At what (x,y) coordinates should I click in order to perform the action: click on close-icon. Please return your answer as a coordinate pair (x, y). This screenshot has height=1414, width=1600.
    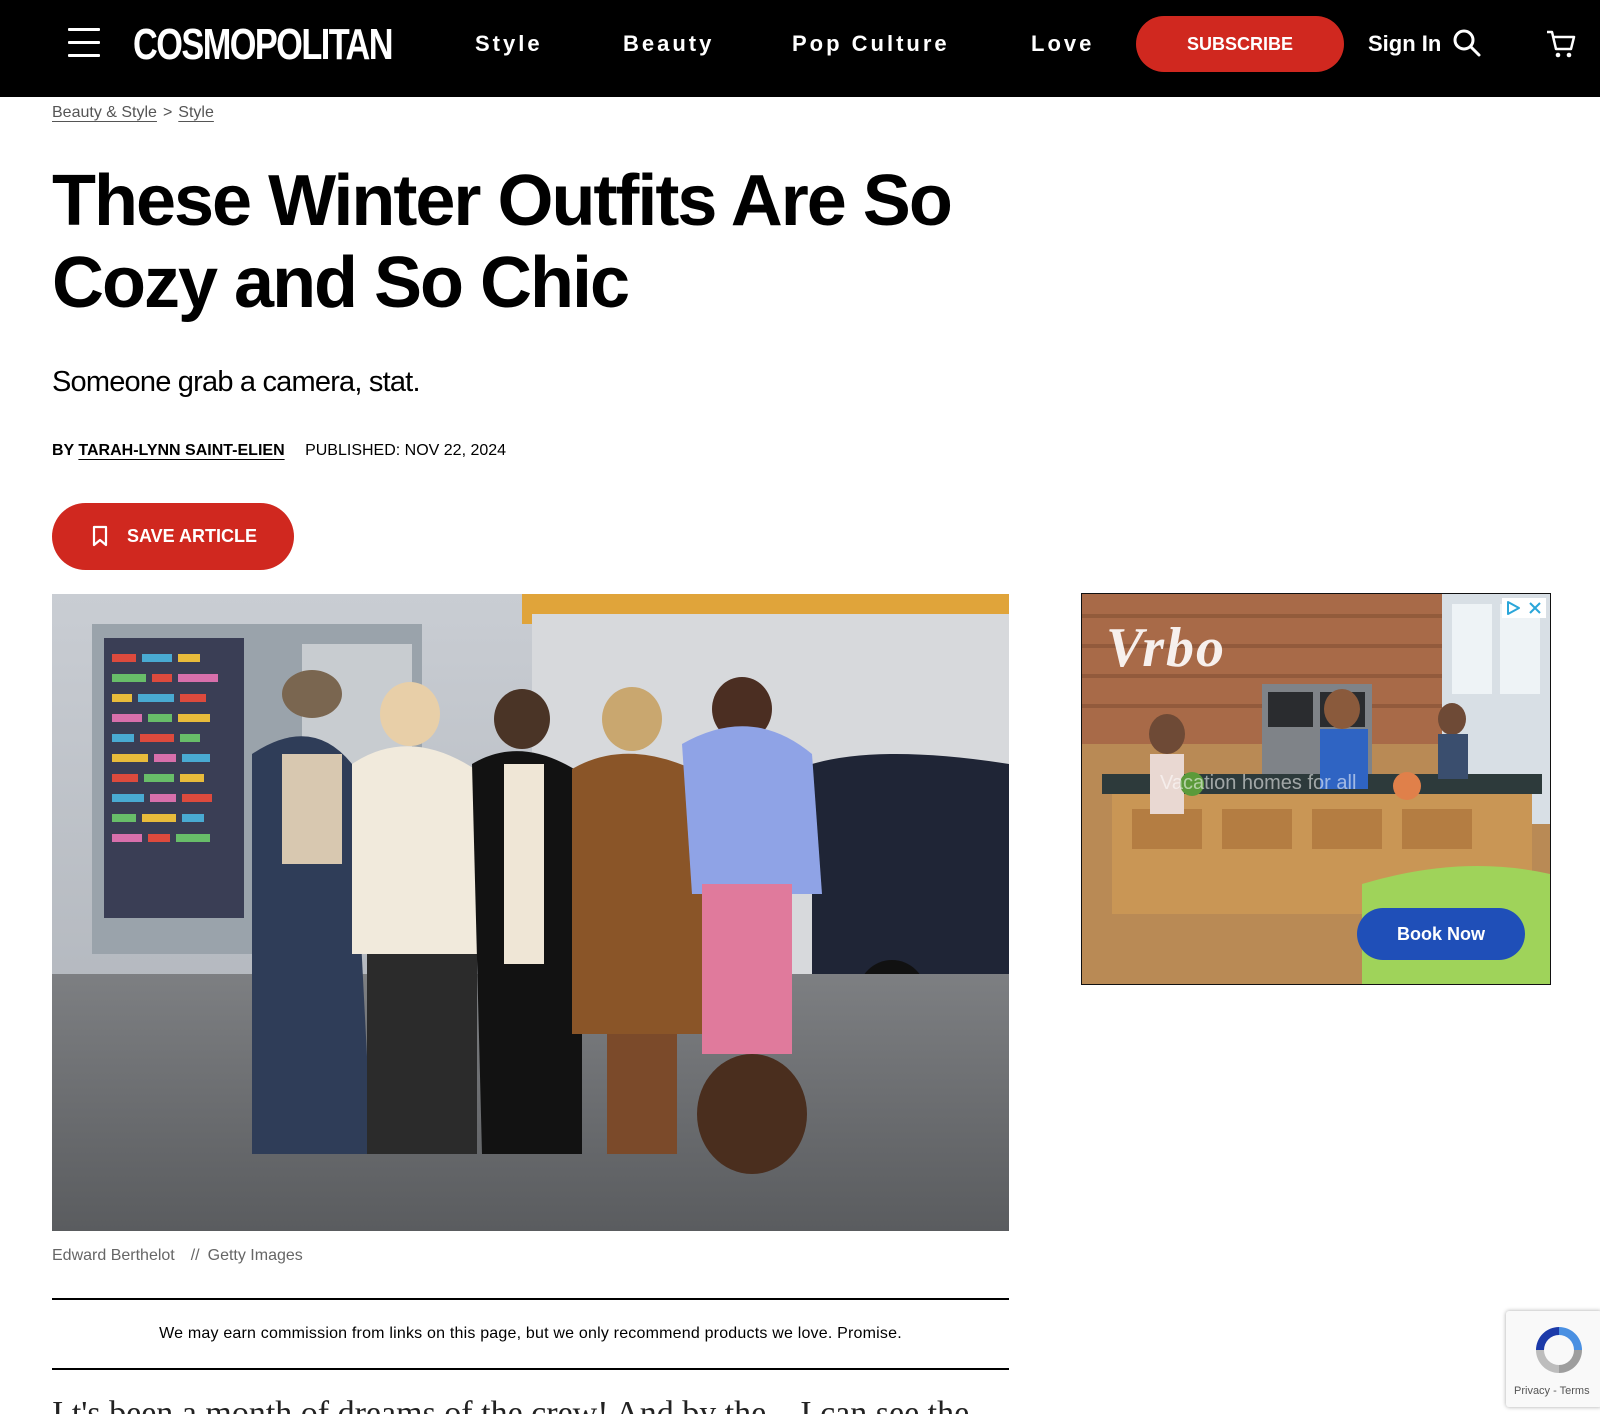
    Looking at the image, I should click on (1535, 610).